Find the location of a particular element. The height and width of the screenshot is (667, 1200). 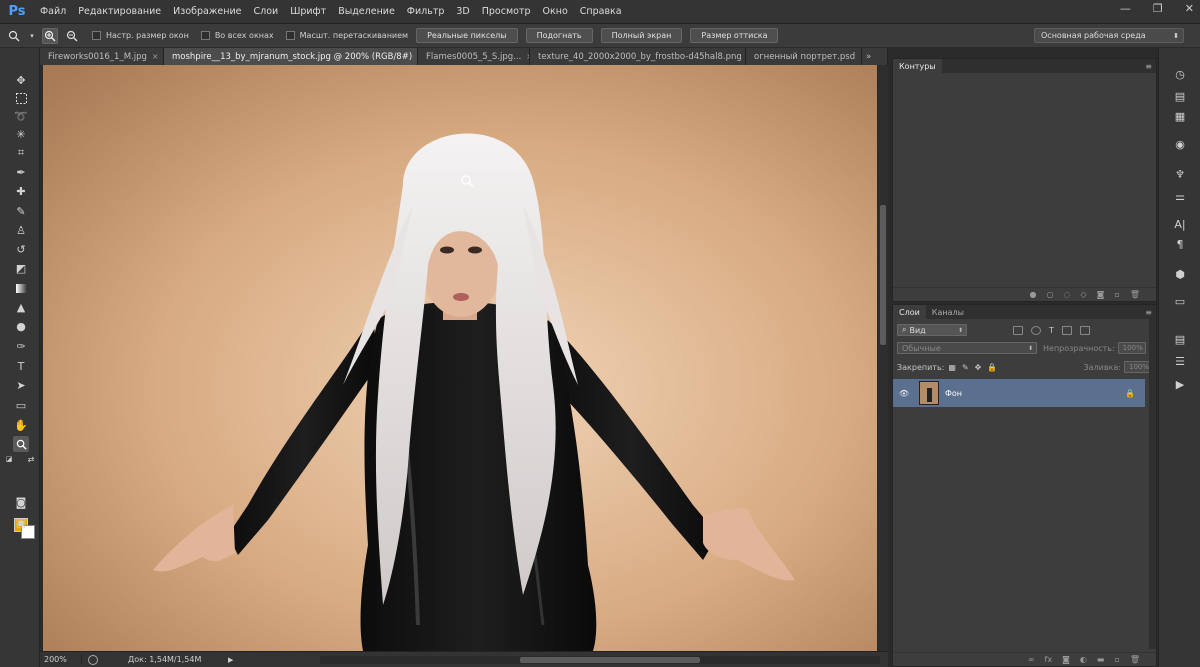

menu-layers: Слои is located at coordinates (265, 11).